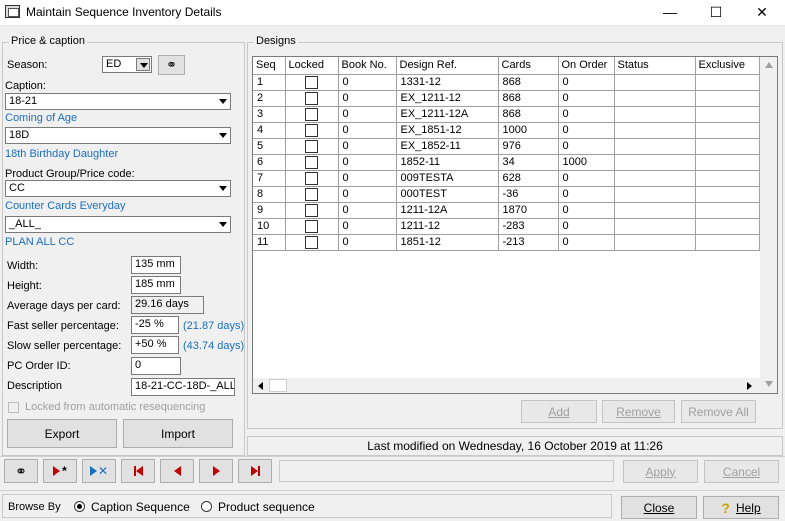  What do you see at coordinates (769, 384) in the screenshot?
I see `scroll-down-icon` at bounding box center [769, 384].